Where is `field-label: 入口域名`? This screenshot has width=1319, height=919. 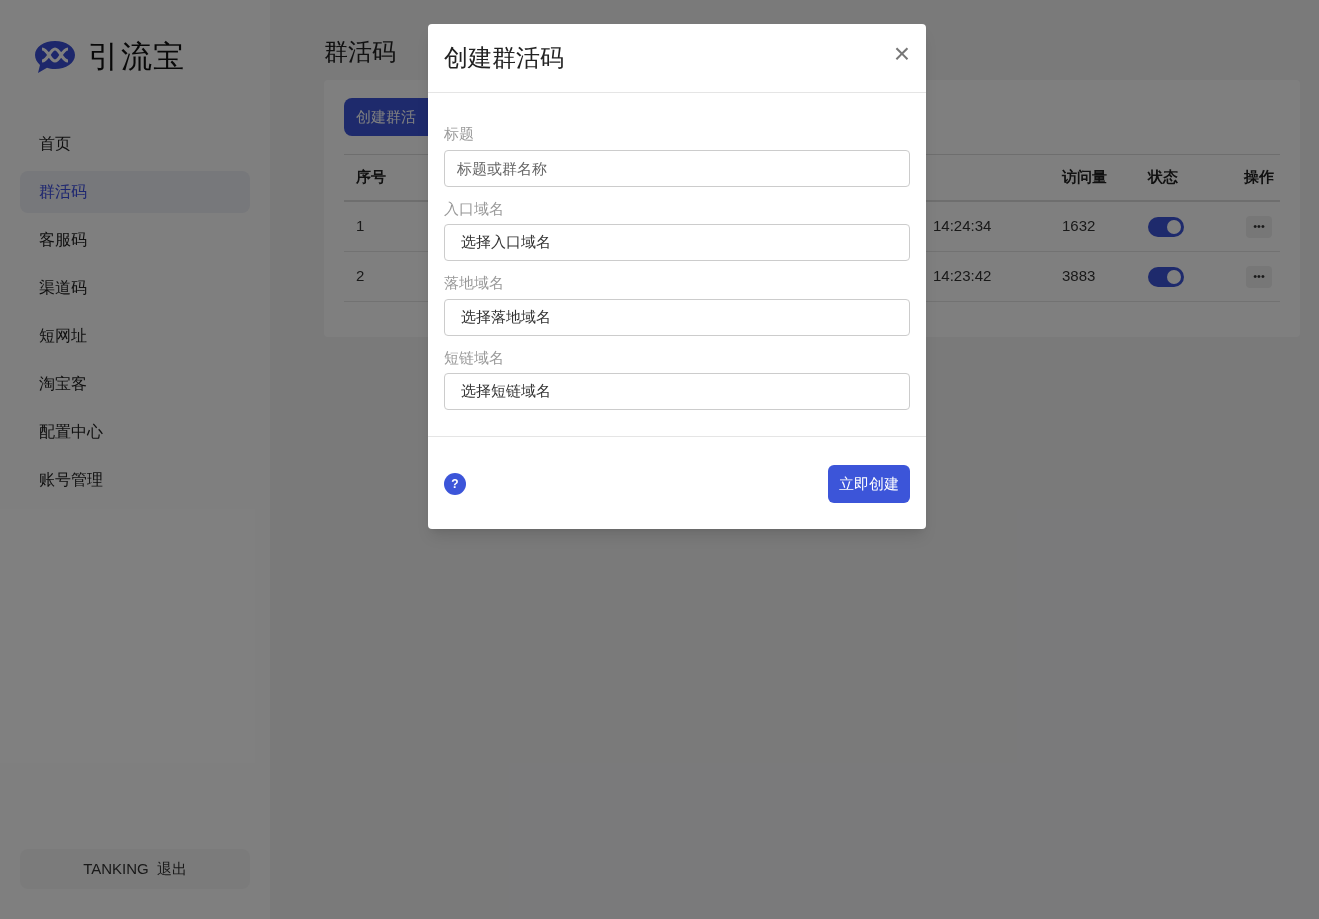
field-label: 入口域名 is located at coordinates (474, 208).